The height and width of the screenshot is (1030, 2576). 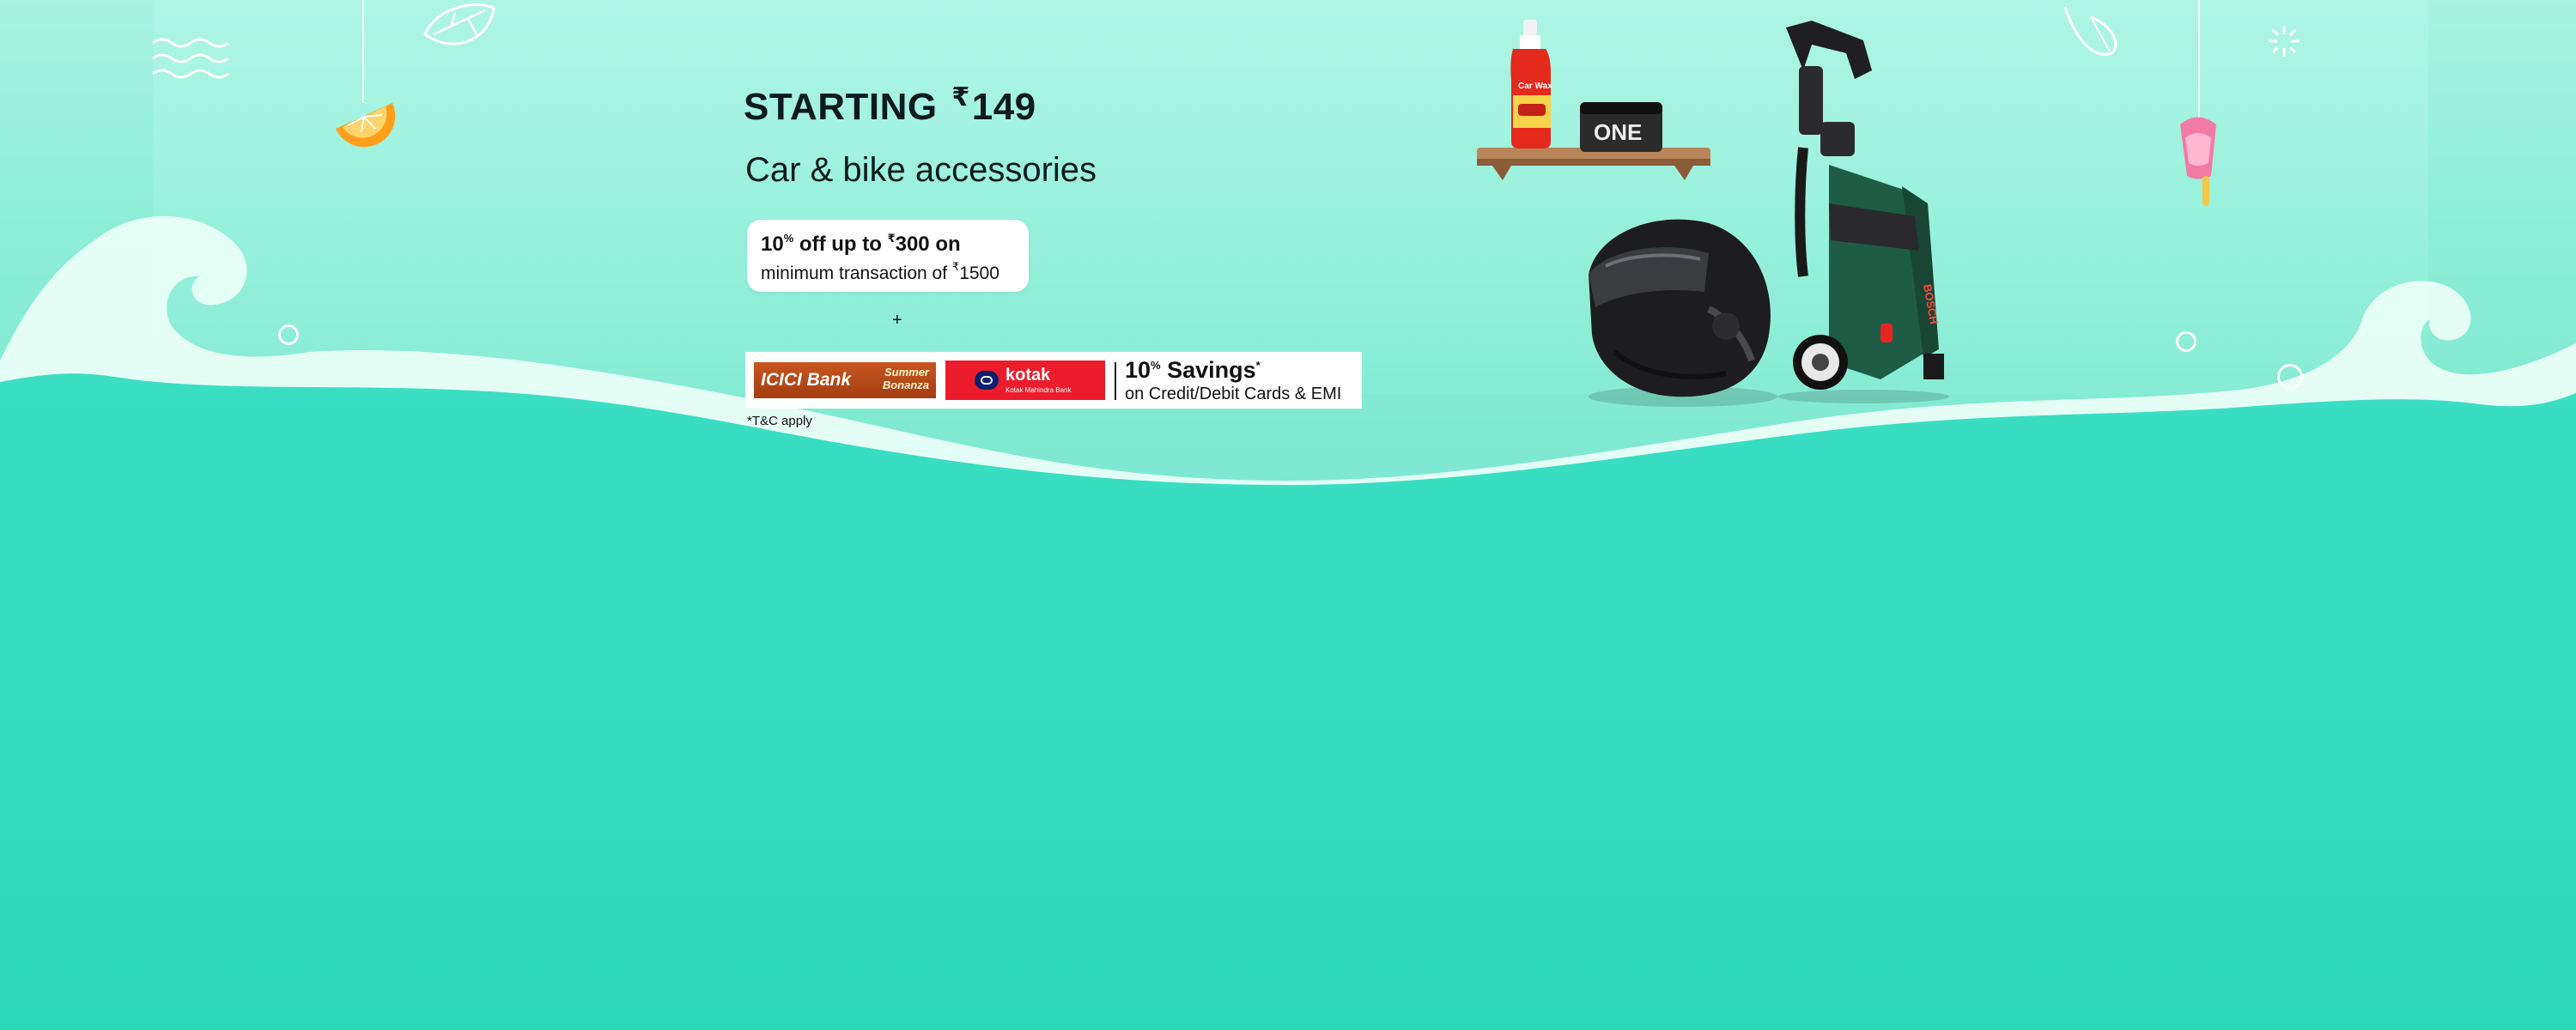 I want to click on category-title: Car & bike accessories, so click(x=921, y=170).